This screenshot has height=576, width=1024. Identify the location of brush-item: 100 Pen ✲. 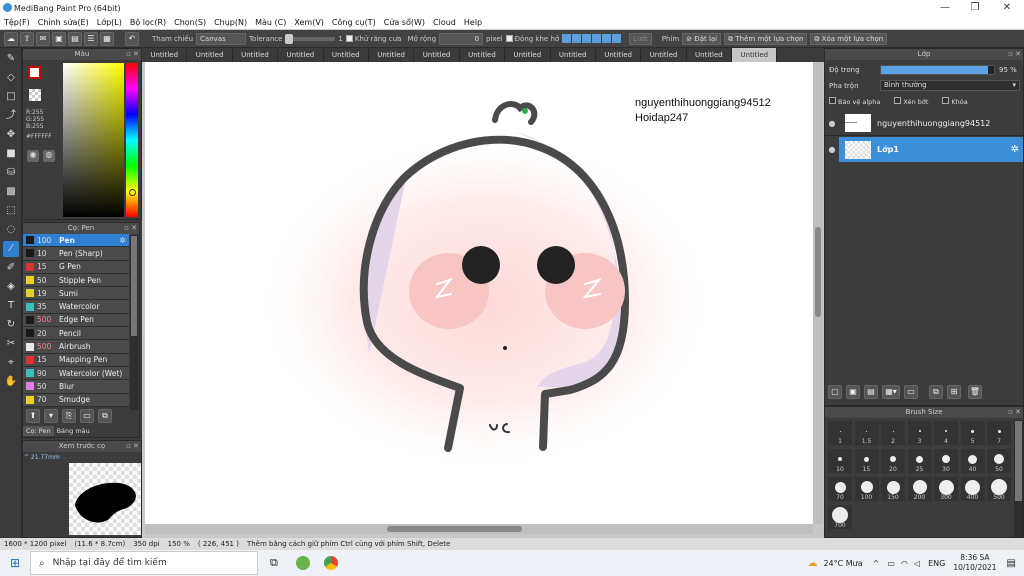
(76, 241).